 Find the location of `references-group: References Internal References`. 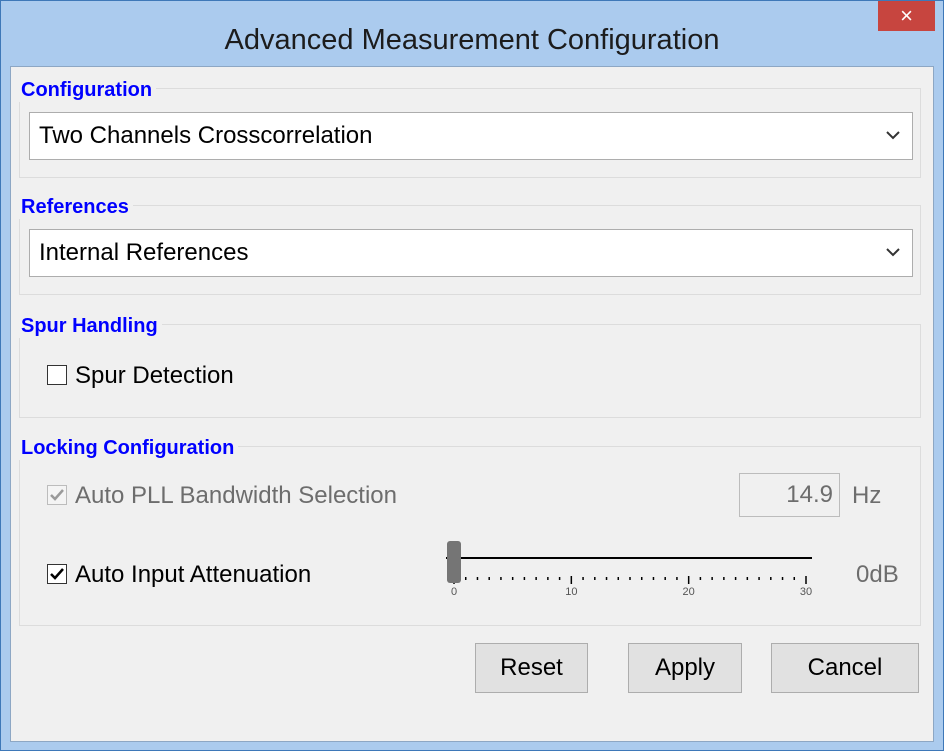

references-group: References Internal References is located at coordinates (469, 245).